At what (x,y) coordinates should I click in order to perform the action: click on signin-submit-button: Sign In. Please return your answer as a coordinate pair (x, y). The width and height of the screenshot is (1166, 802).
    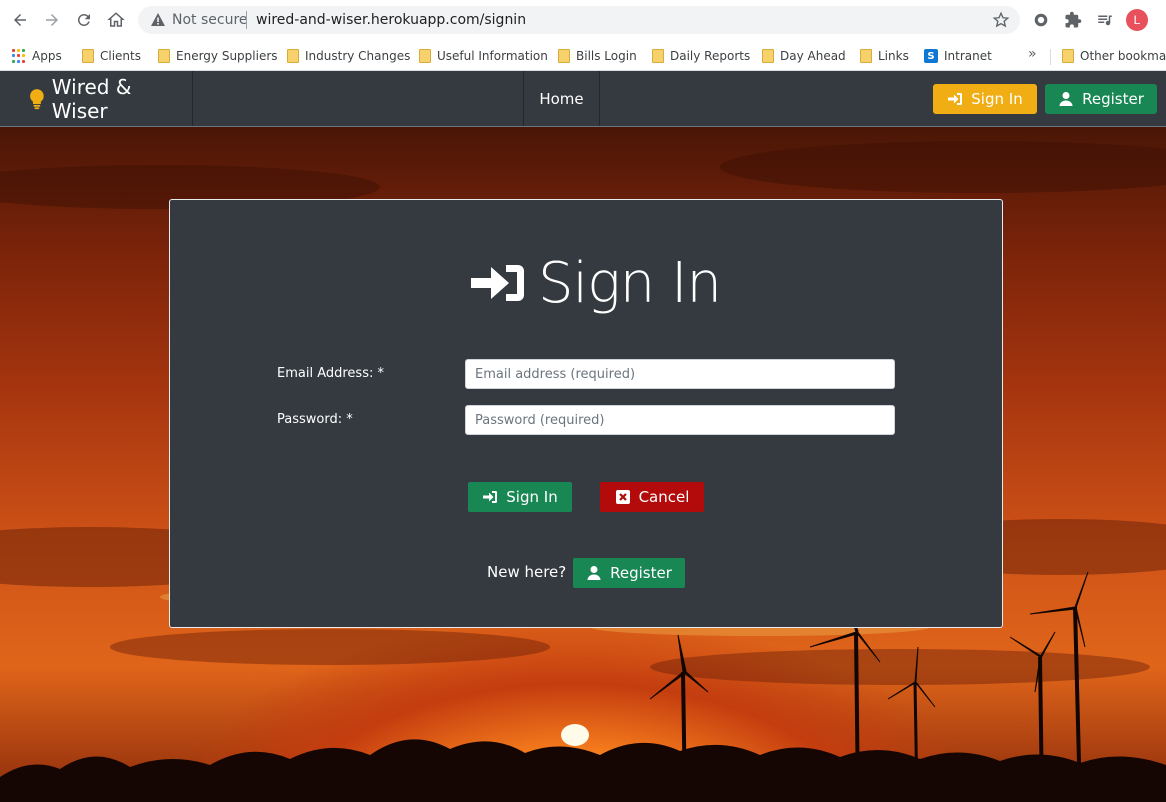
    Looking at the image, I should click on (520, 497).